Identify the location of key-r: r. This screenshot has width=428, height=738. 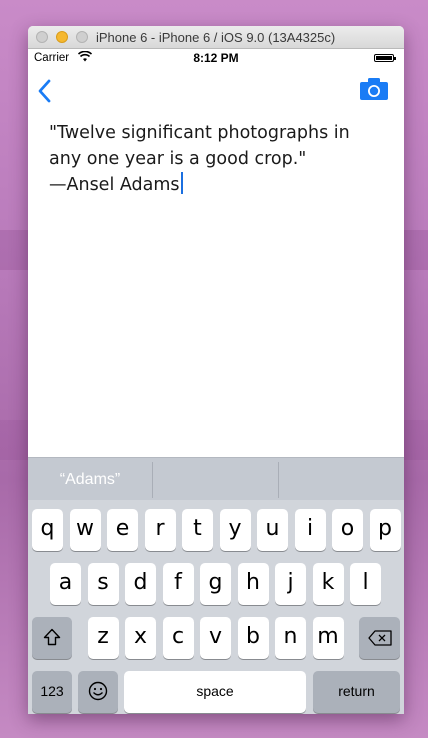
(160, 530).